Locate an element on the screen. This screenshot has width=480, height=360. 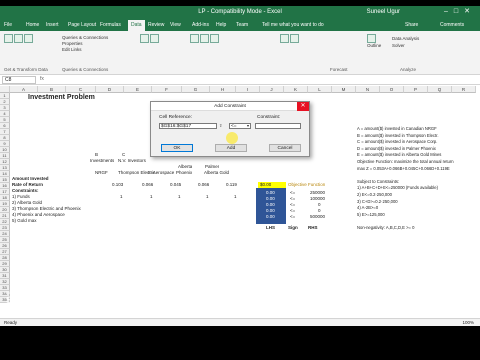
from-text-icon is located at coordinates (18, 38).